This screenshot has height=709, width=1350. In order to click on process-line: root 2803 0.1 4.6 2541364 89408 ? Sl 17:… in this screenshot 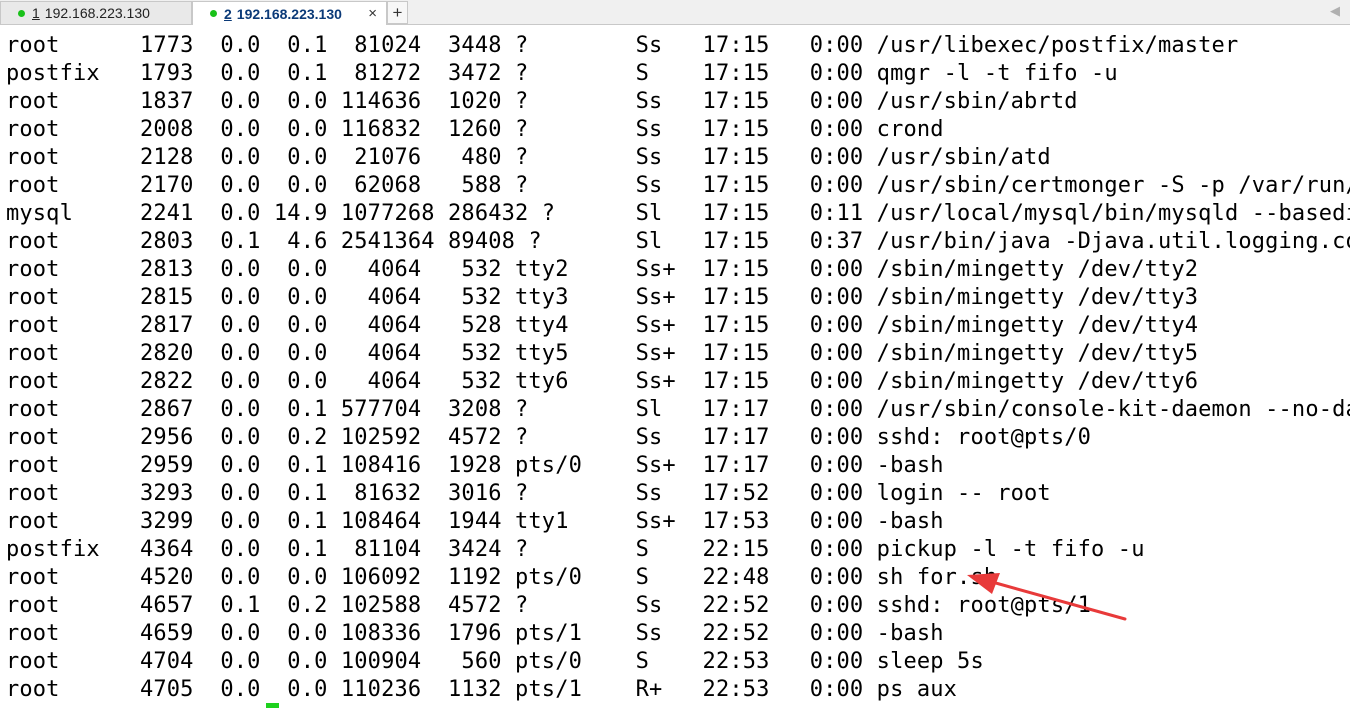, I will do `click(678, 241)`.